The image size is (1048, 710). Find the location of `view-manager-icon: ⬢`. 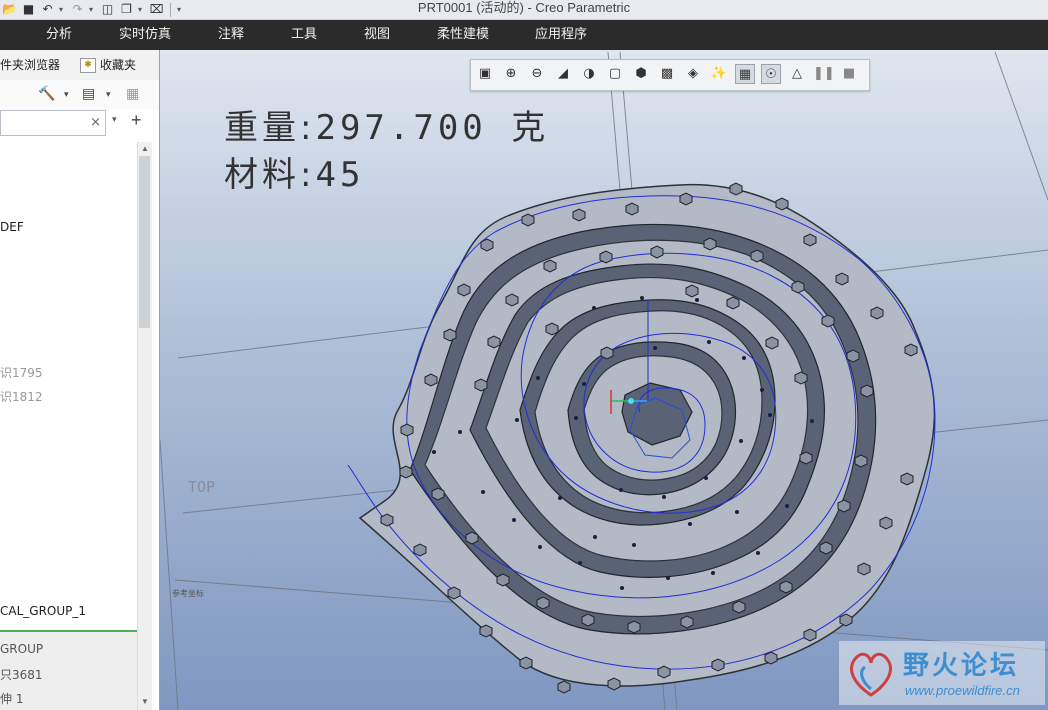

view-manager-icon: ⬢ is located at coordinates (641, 74).